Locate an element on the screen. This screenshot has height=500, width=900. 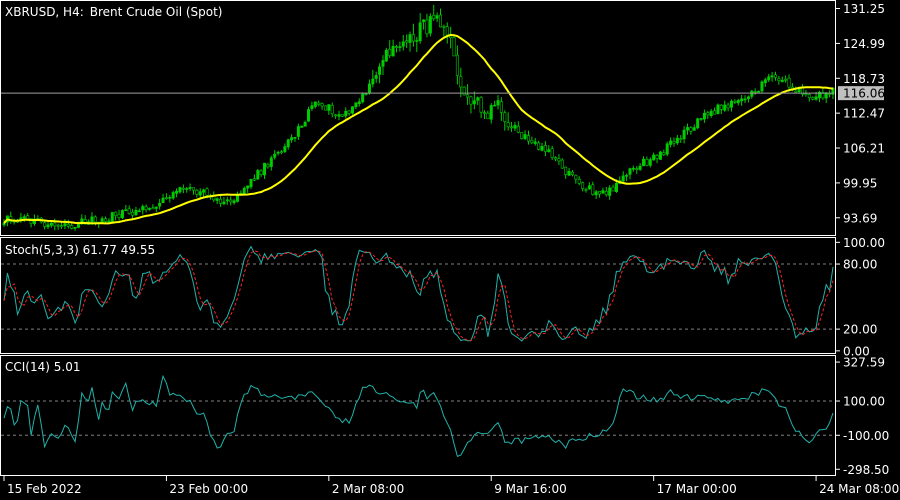
stoch-y-tick-label: 20.00 is located at coordinates (860, 330).